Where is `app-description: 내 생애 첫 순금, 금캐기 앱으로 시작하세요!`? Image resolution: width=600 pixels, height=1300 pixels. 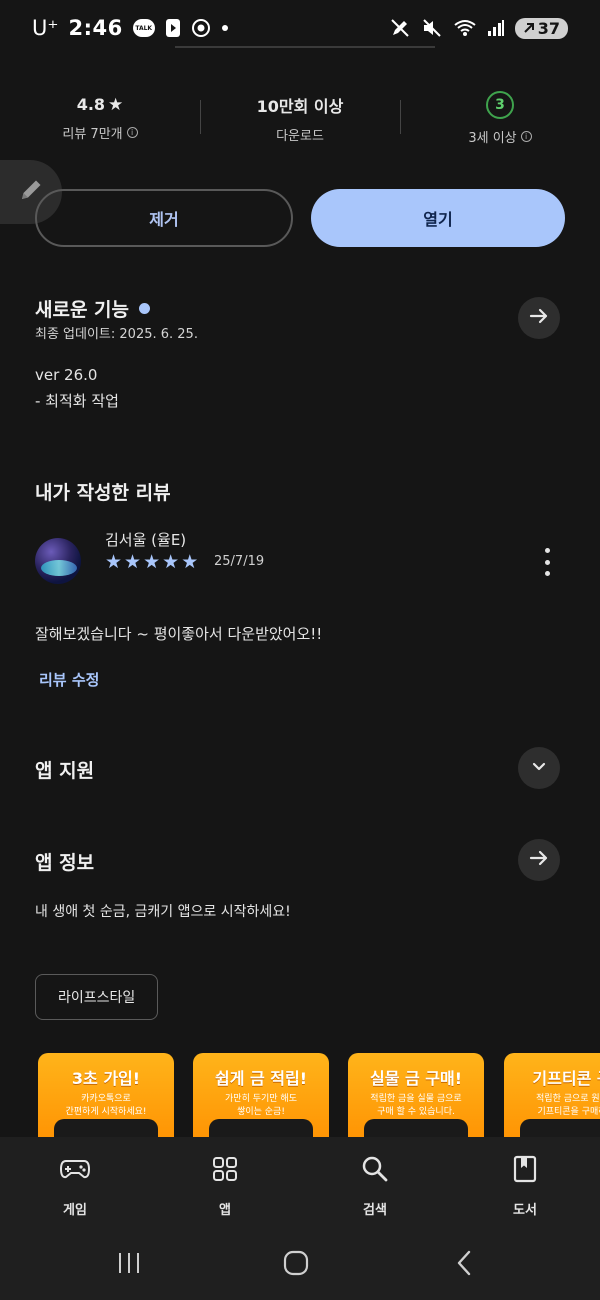 app-description: 내 생애 첫 순금, 금캐기 앱으로 시작하세요! is located at coordinates (163, 912).